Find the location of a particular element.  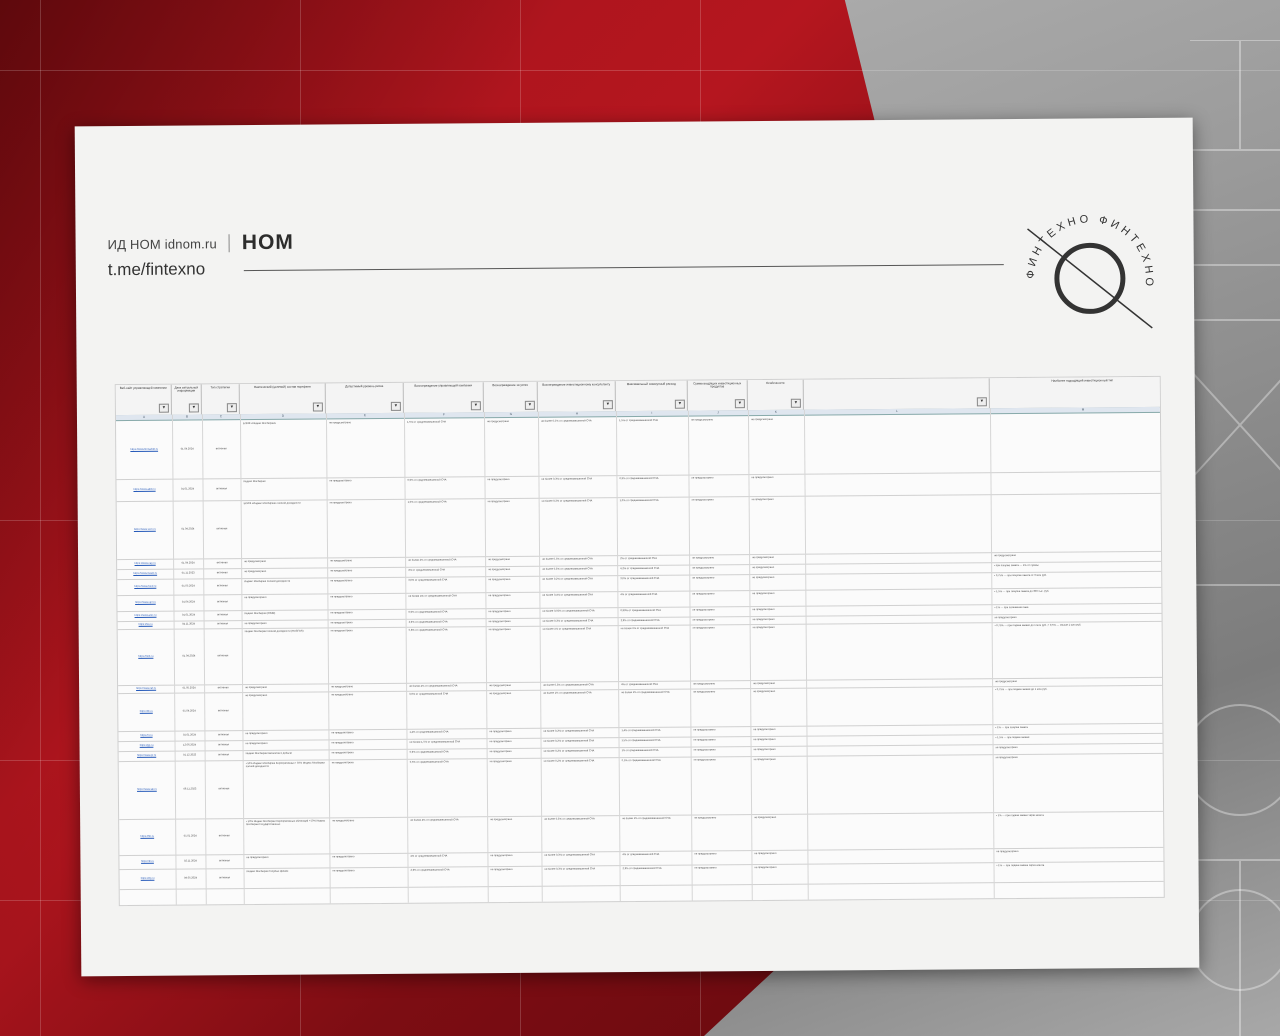

table-cell: 0,9% от средневзвешенной СЧА is located at coordinates (428, 612).